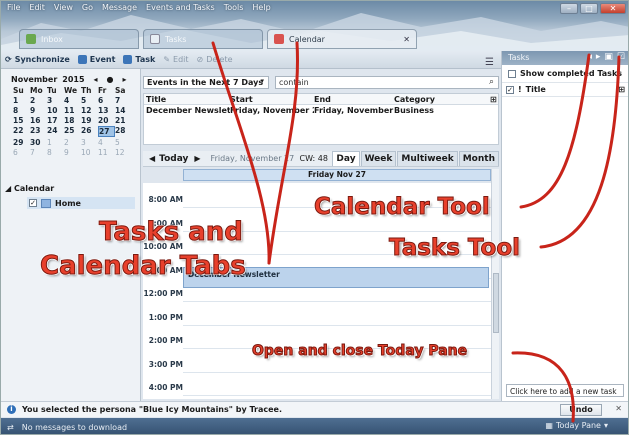 The image size is (629, 435). I want to click on tab-multiweek: Multiweek, so click(427, 158).